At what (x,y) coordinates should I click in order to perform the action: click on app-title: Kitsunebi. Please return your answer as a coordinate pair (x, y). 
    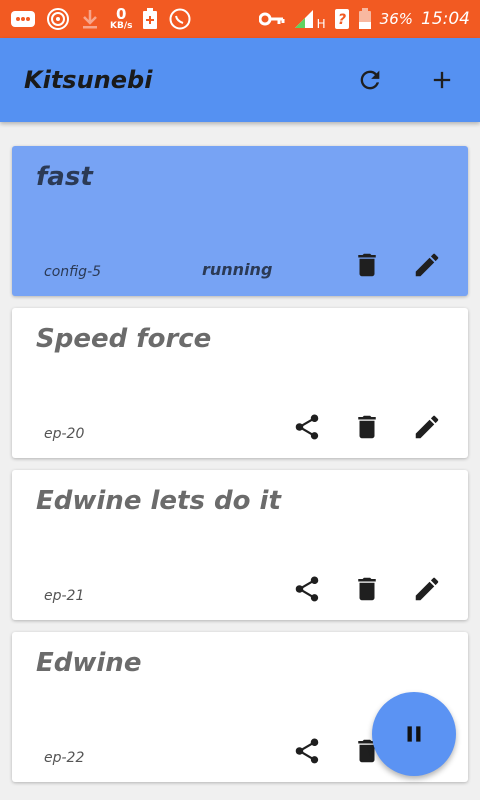
    Looking at the image, I should click on (88, 80).